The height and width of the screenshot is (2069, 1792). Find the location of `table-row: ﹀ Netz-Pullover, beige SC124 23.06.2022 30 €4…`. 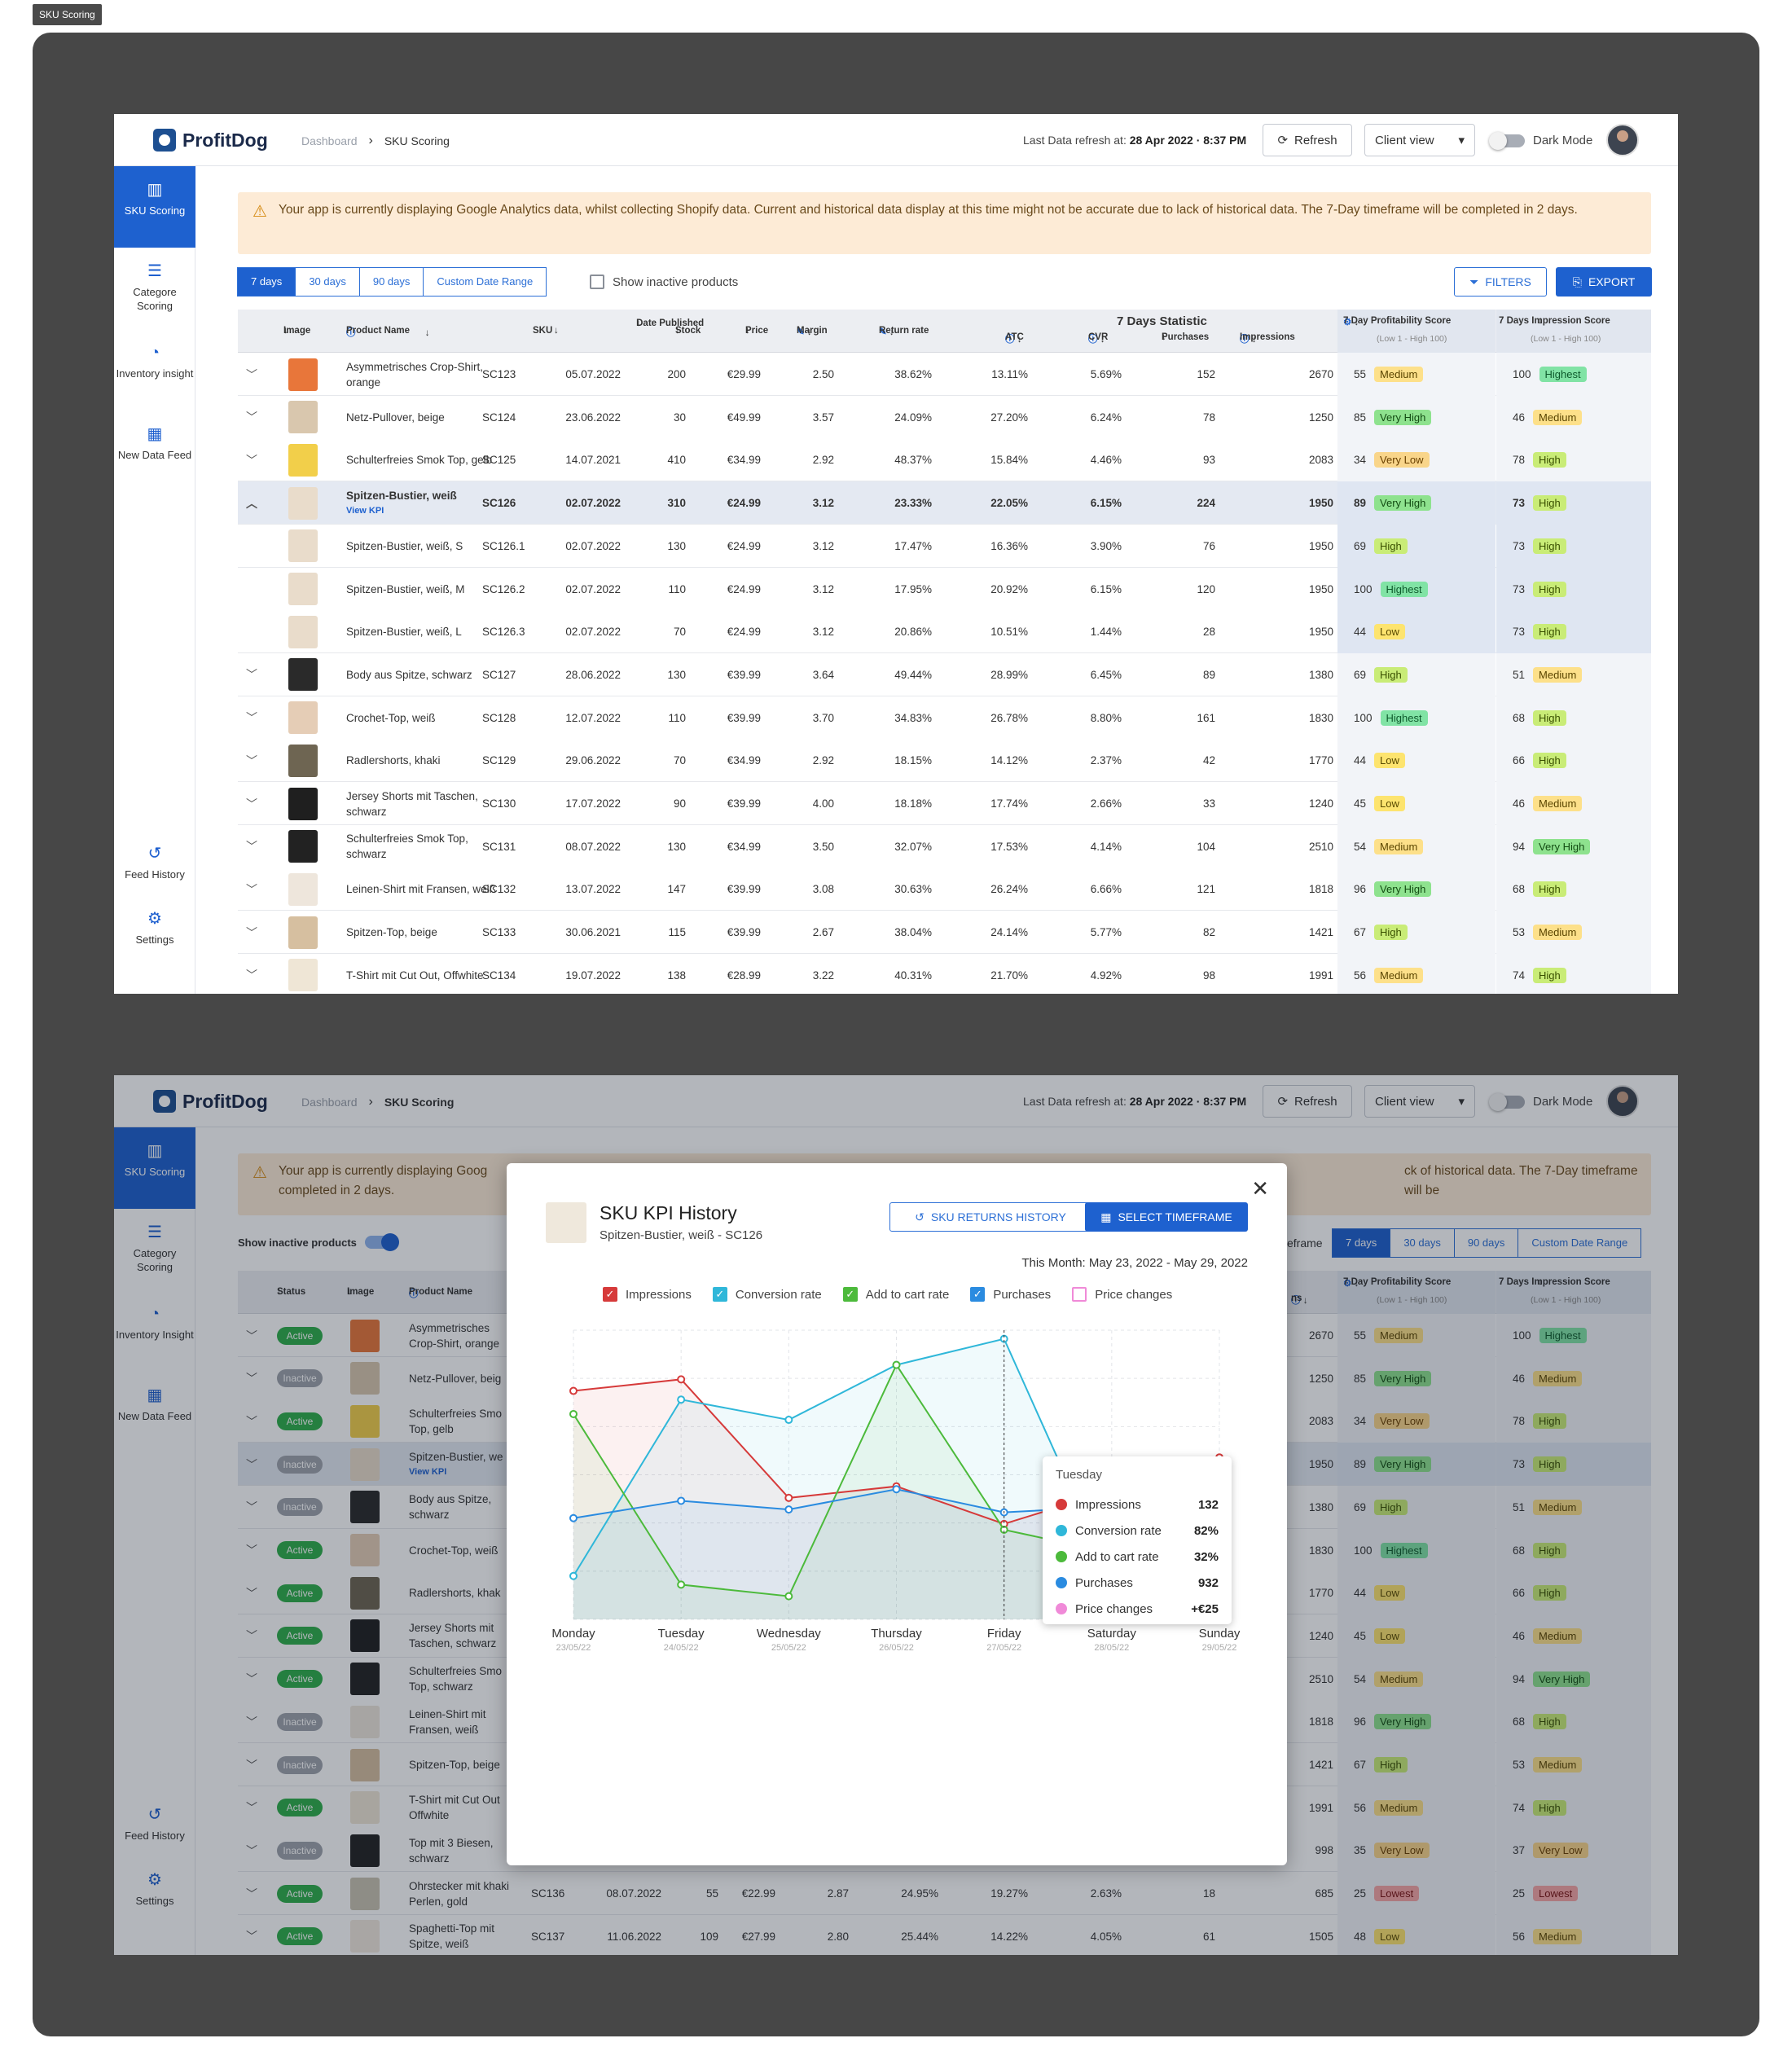

table-row: ﹀ Netz-Pullover, beige SC124 23.06.2022 30 €4… is located at coordinates (945, 417).